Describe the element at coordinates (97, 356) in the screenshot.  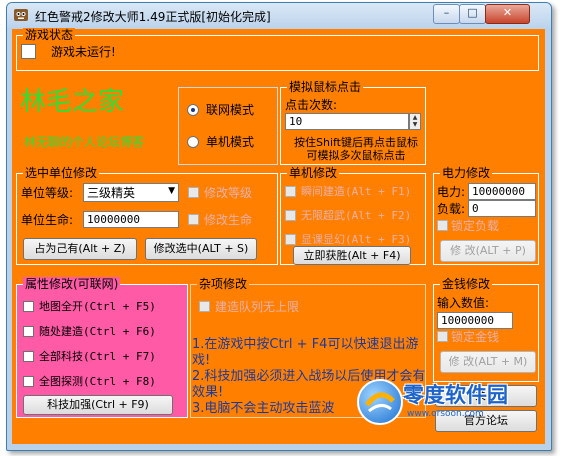
I see `all-tech-label: 全部科技(Ctrl + F7)` at that location.